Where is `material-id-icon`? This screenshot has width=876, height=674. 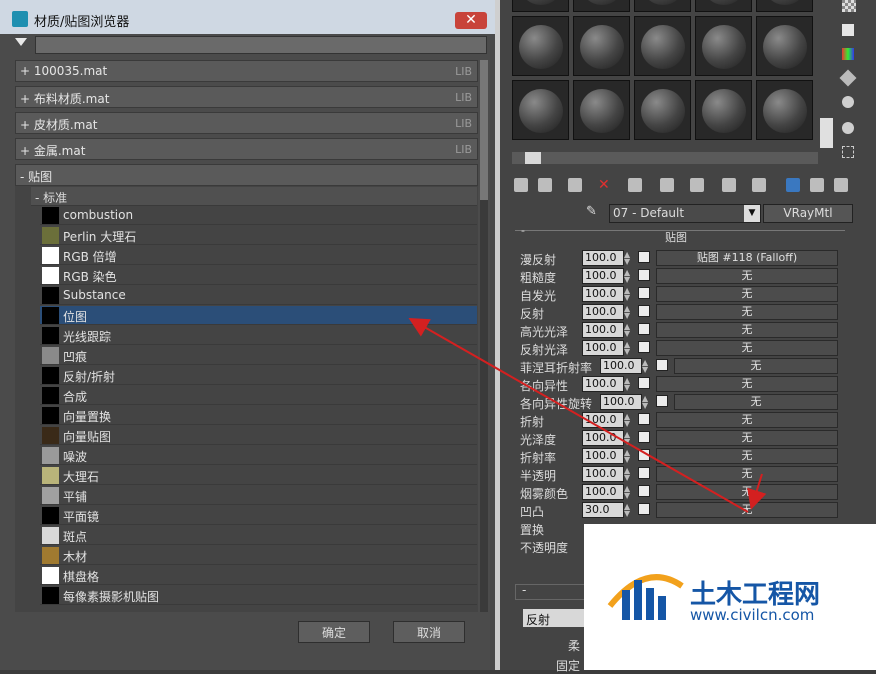 material-id-icon is located at coordinates (729, 185).